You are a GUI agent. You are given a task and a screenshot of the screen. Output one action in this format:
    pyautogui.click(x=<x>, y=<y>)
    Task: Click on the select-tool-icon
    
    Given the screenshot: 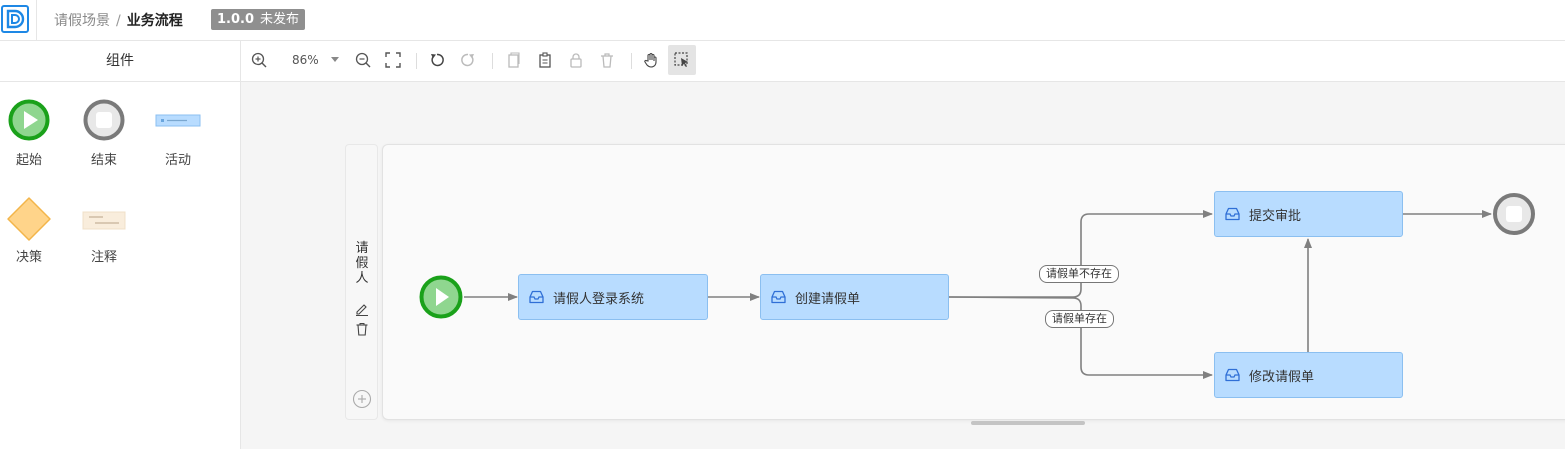 What is the action you would take?
    pyautogui.click(x=681, y=59)
    